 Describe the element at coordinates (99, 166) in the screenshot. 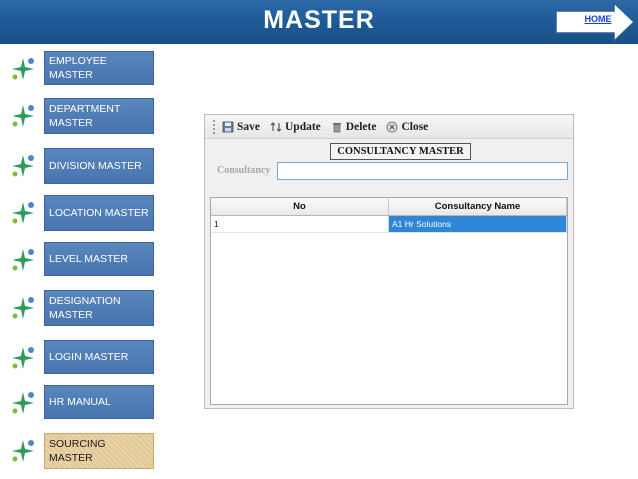

I see `menu-item-label: DIVISION MASTER` at that location.